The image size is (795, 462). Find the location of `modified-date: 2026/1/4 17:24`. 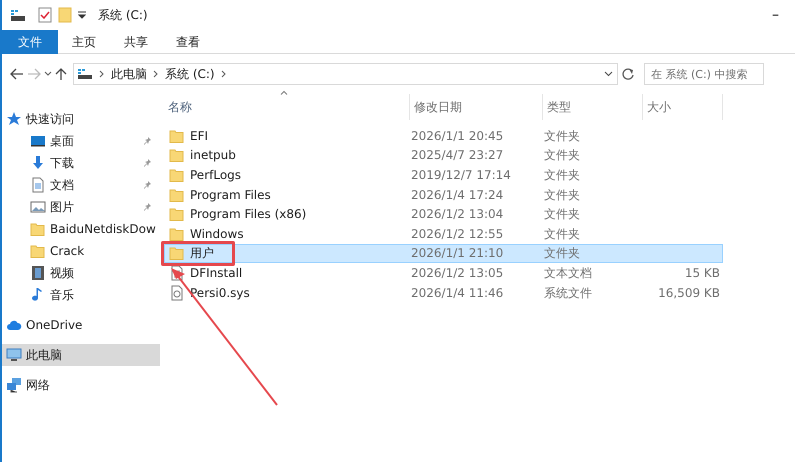

modified-date: 2026/1/4 17:24 is located at coordinates (457, 195).